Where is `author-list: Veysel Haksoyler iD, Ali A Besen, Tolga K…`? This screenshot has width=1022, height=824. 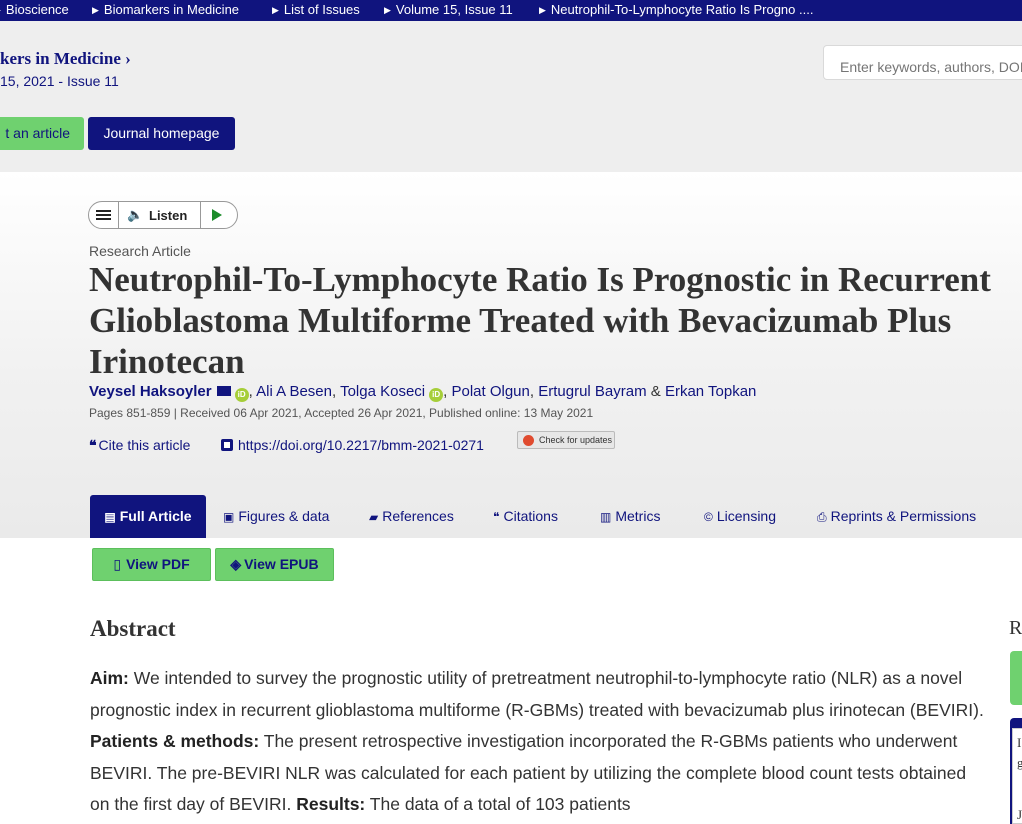 author-list: Veysel Haksoyler iD, Ali A Besen, Tolga K… is located at coordinates (422, 392).